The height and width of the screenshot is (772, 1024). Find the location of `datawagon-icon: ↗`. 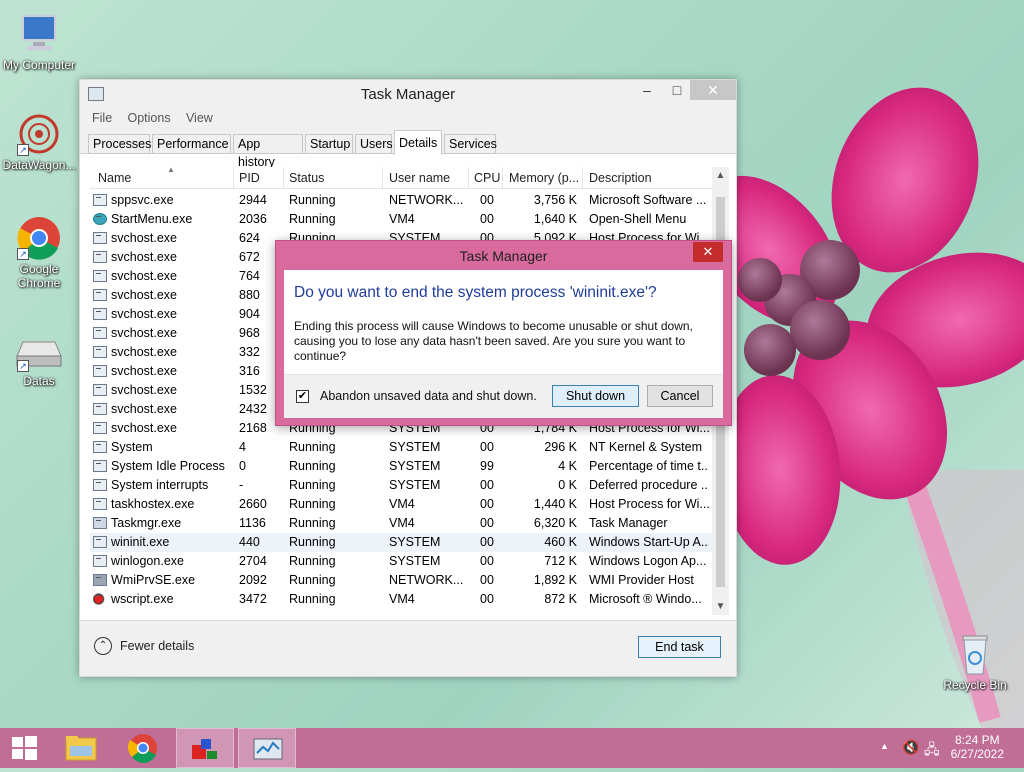

datawagon-icon: ↗ is located at coordinates (39, 134).